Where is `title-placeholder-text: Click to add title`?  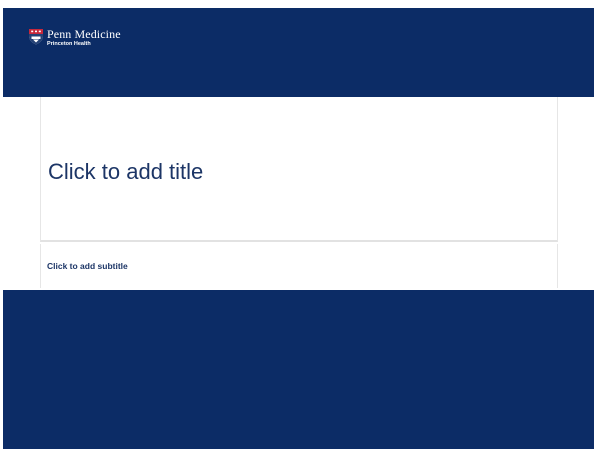
title-placeholder-text: Click to add title is located at coordinates (126, 171).